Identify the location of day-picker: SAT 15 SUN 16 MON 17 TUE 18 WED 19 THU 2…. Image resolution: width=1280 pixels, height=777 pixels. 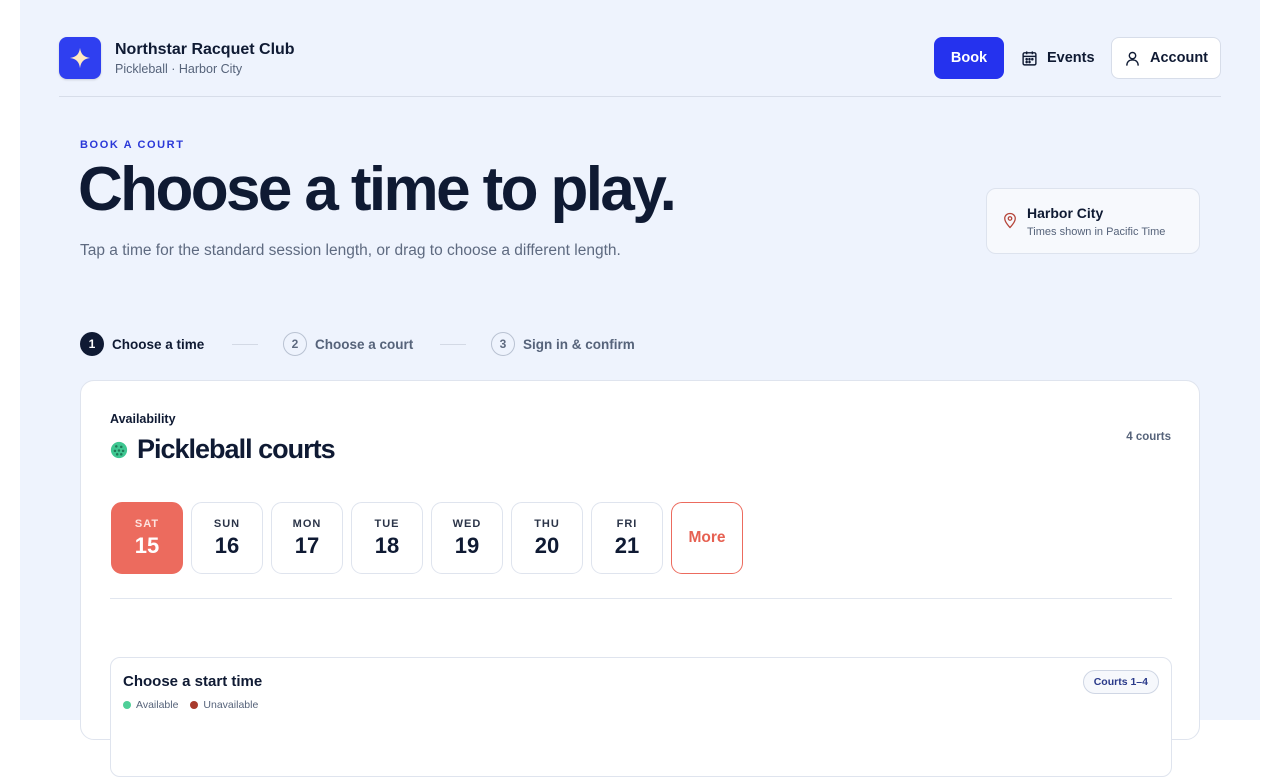
(431, 538).